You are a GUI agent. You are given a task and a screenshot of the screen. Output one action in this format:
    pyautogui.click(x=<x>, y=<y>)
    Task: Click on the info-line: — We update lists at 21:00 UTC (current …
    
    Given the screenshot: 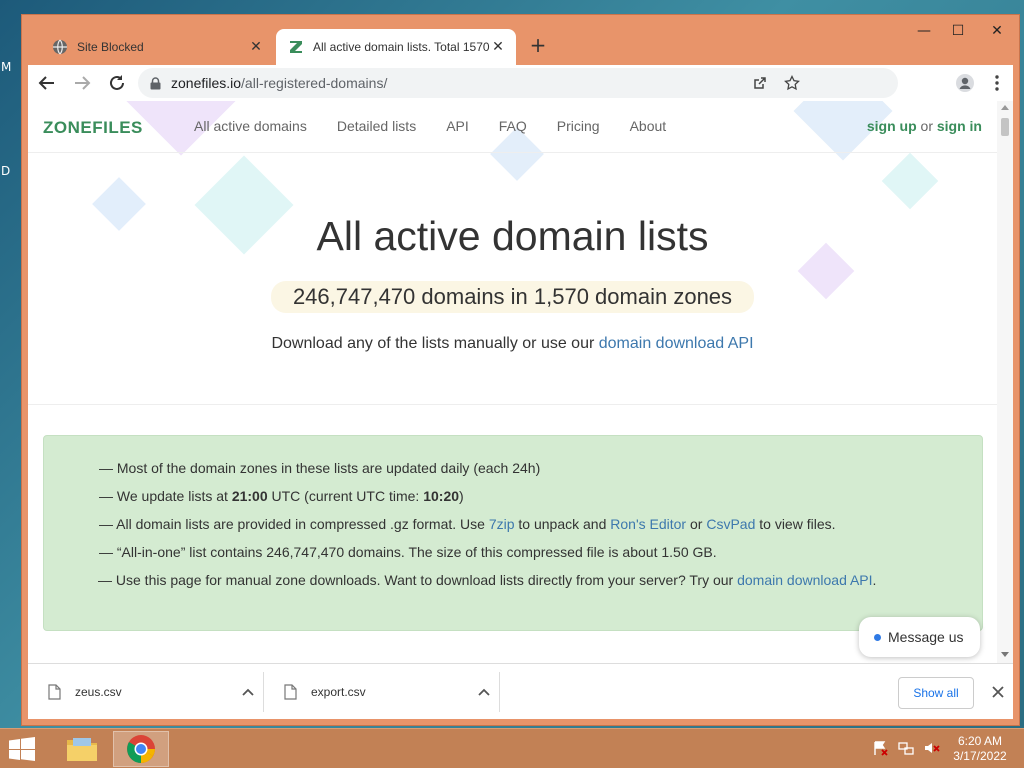 What is the action you would take?
    pyautogui.click(x=512, y=496)
    